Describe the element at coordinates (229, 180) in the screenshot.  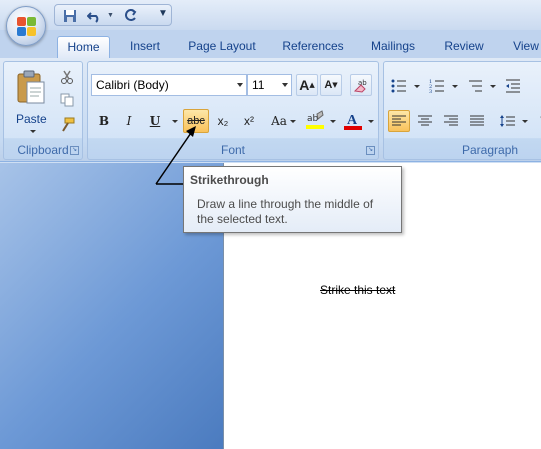
I see `tooltip-title: Strikethrough` at that location.